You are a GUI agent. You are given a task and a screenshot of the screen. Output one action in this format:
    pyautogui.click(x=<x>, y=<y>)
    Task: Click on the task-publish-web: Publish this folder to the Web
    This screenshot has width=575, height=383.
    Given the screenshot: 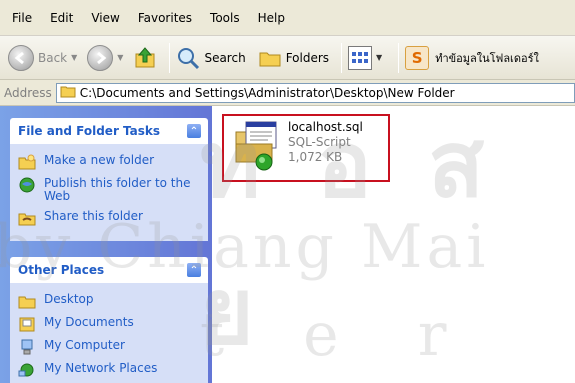 What is the action you would take?
    pyautogui.click(x=109, y=190)
    